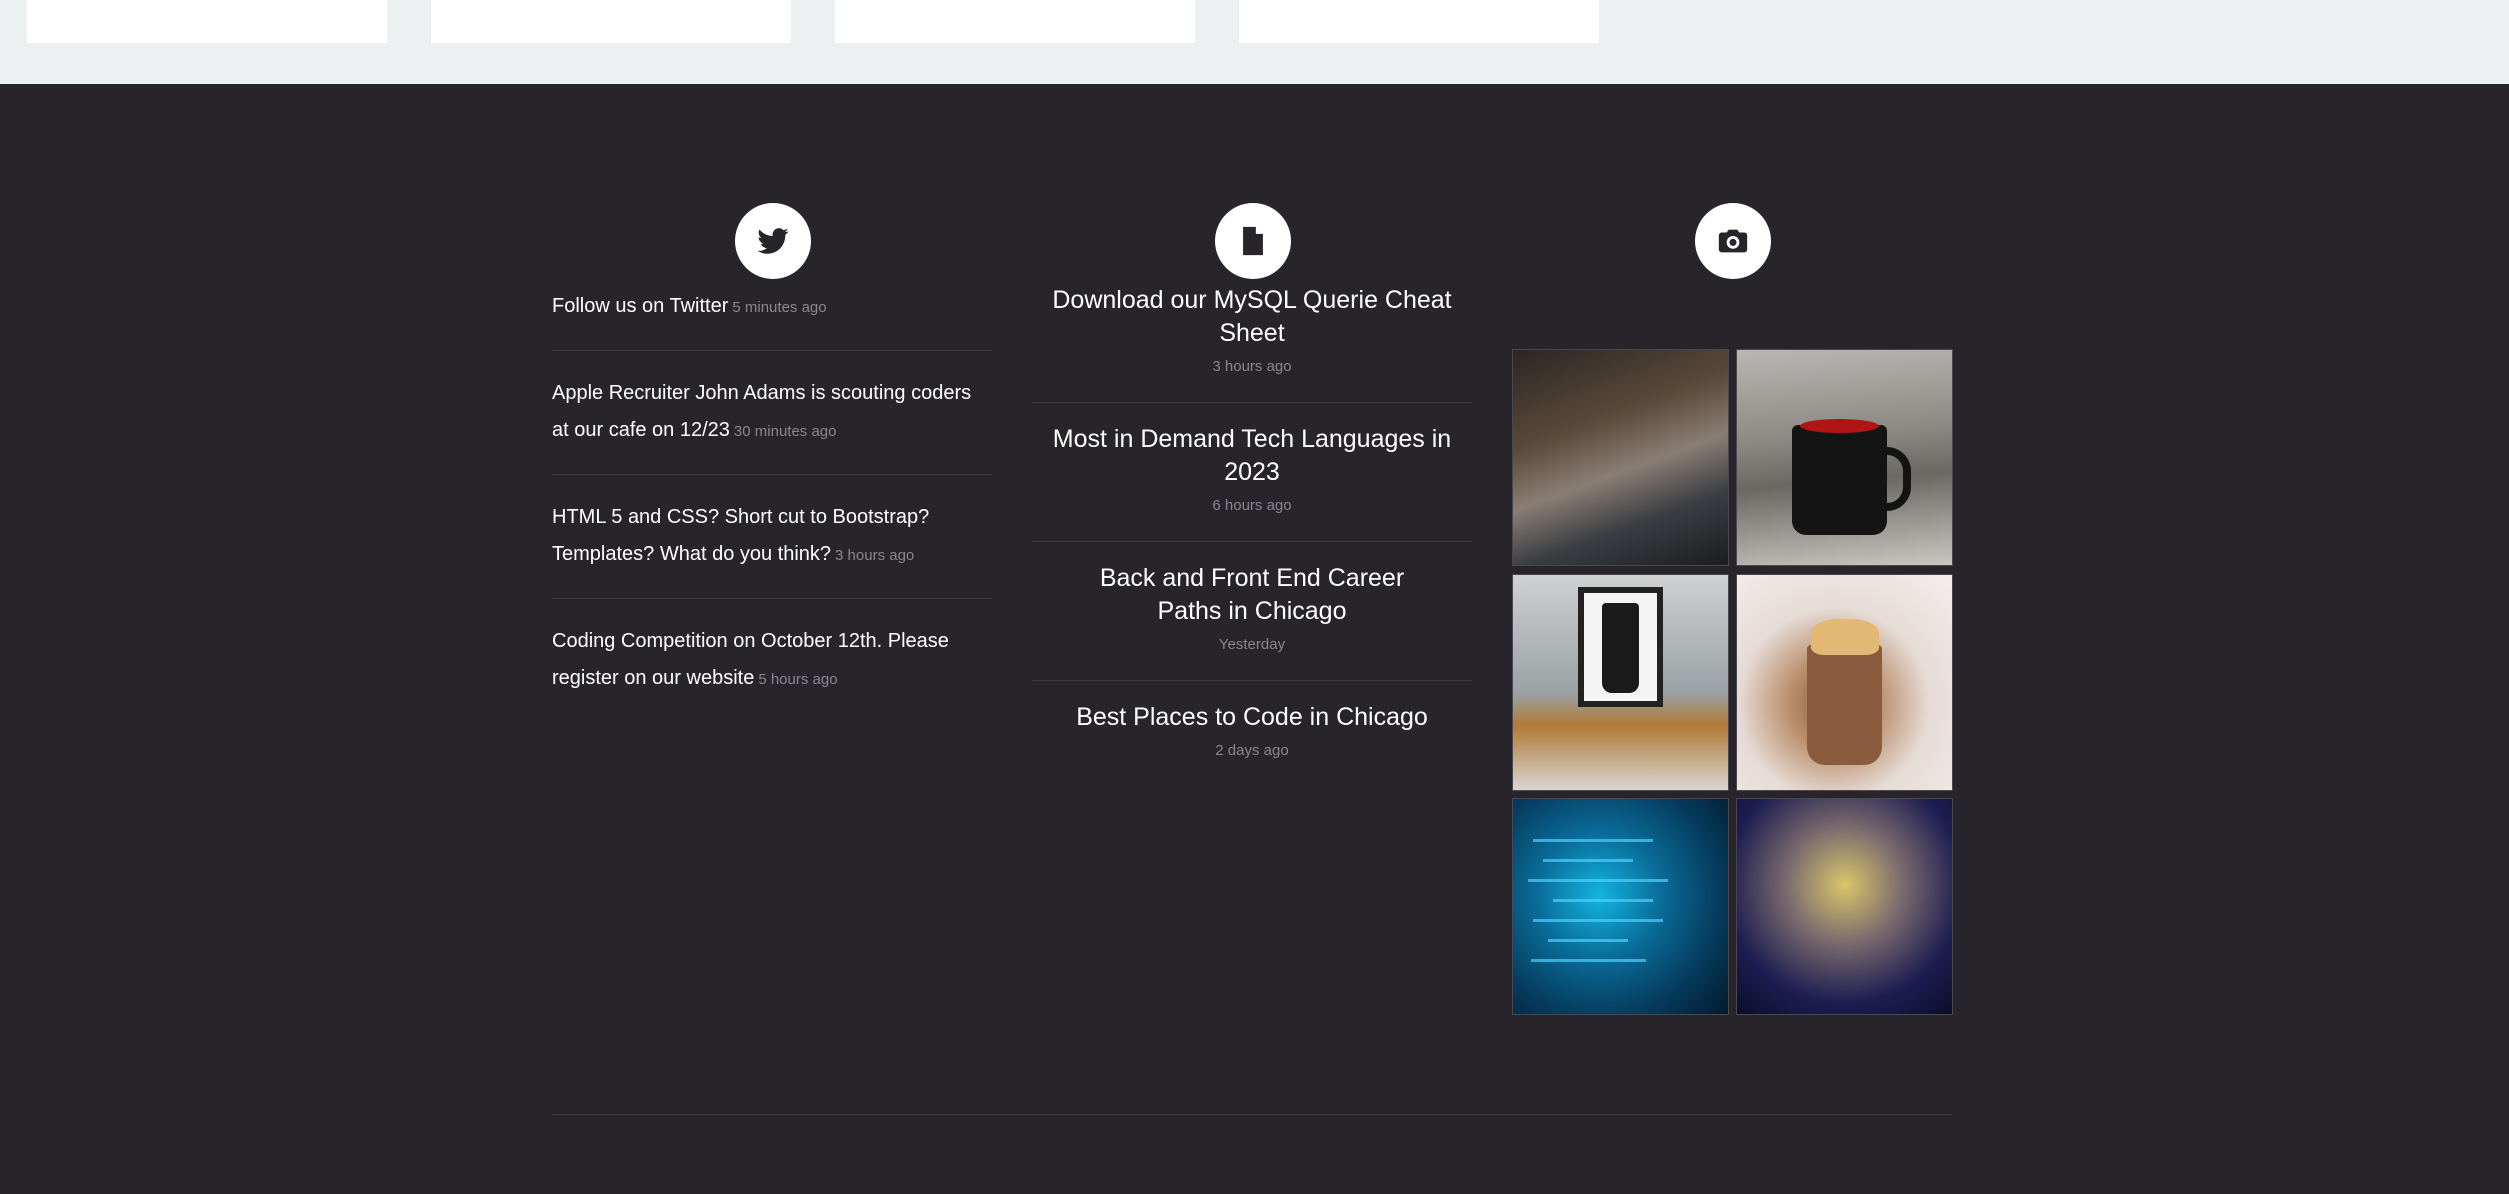  Describe the element at coordinates (1620, 647) in the screenshot. I see `poster-shape` at that location.